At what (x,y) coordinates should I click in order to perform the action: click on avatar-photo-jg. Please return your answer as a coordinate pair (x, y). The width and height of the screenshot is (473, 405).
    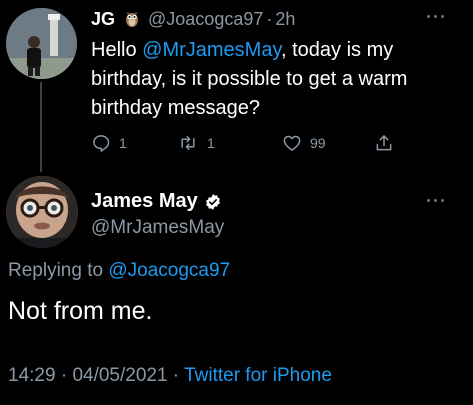
    Looking at the image, I should click on (41, 43).